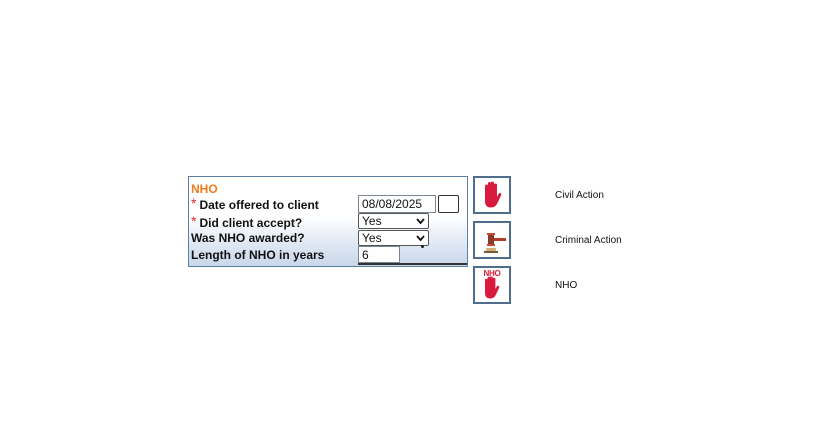  Describe the element at coordinates (372, 238) in the screenshot. I see `nho-awarded-value: Yes` at that location.